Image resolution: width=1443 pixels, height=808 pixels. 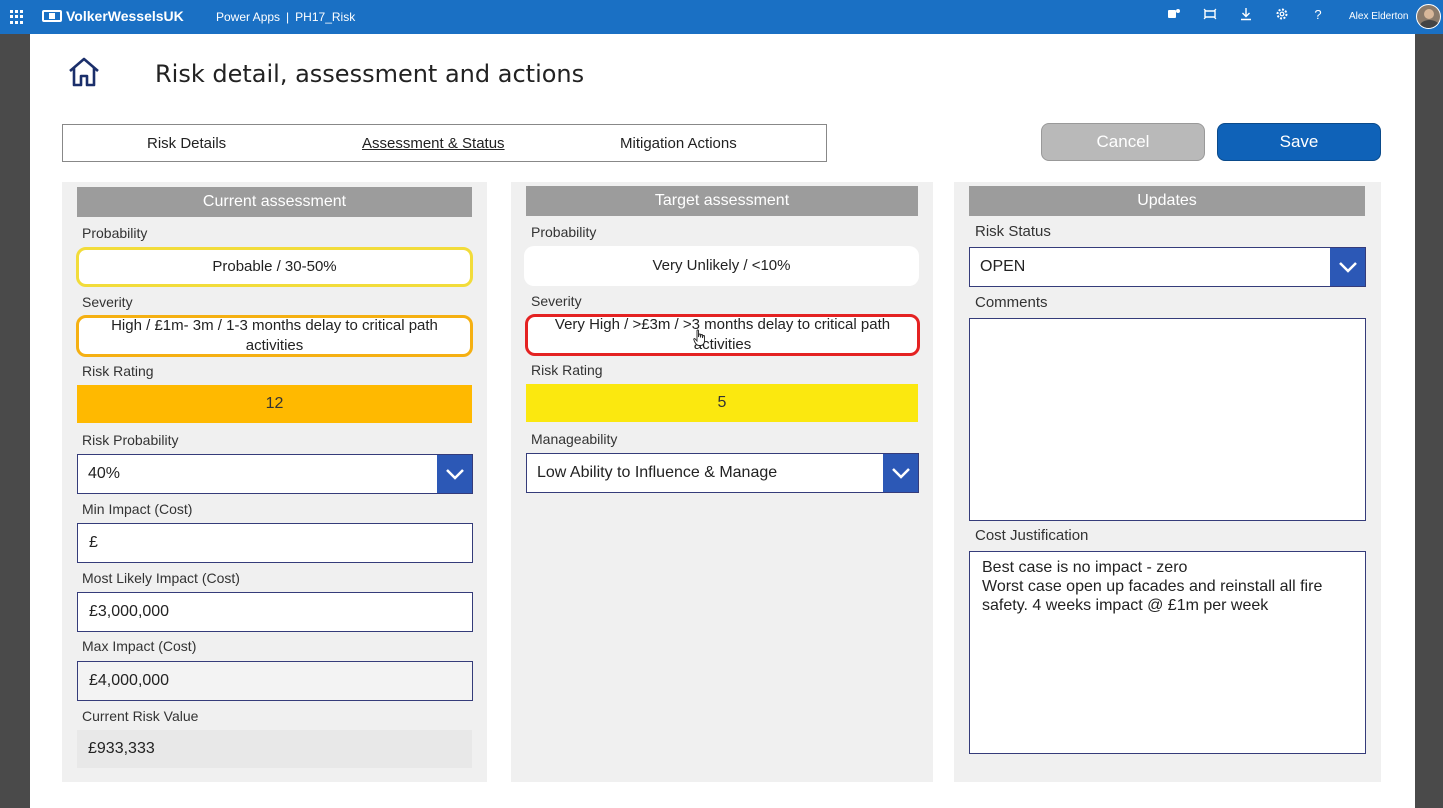 What do you see at coordinates (1032, 535) in the screenshot?
I see `cost-justification-label: Cost Justification` at bounding box center [1032, 535].